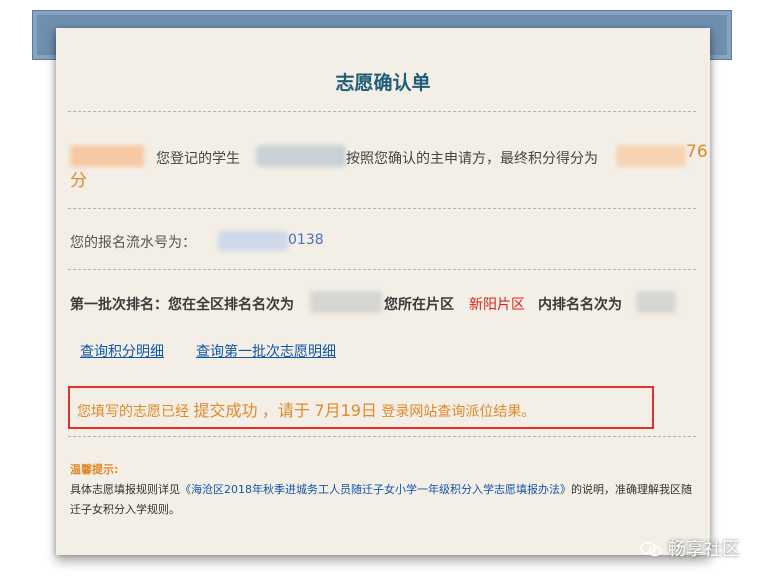  Describe the element at coordinates (94, 469) in the screenshot. I see `tips-title: 温馨提示:` at that location.